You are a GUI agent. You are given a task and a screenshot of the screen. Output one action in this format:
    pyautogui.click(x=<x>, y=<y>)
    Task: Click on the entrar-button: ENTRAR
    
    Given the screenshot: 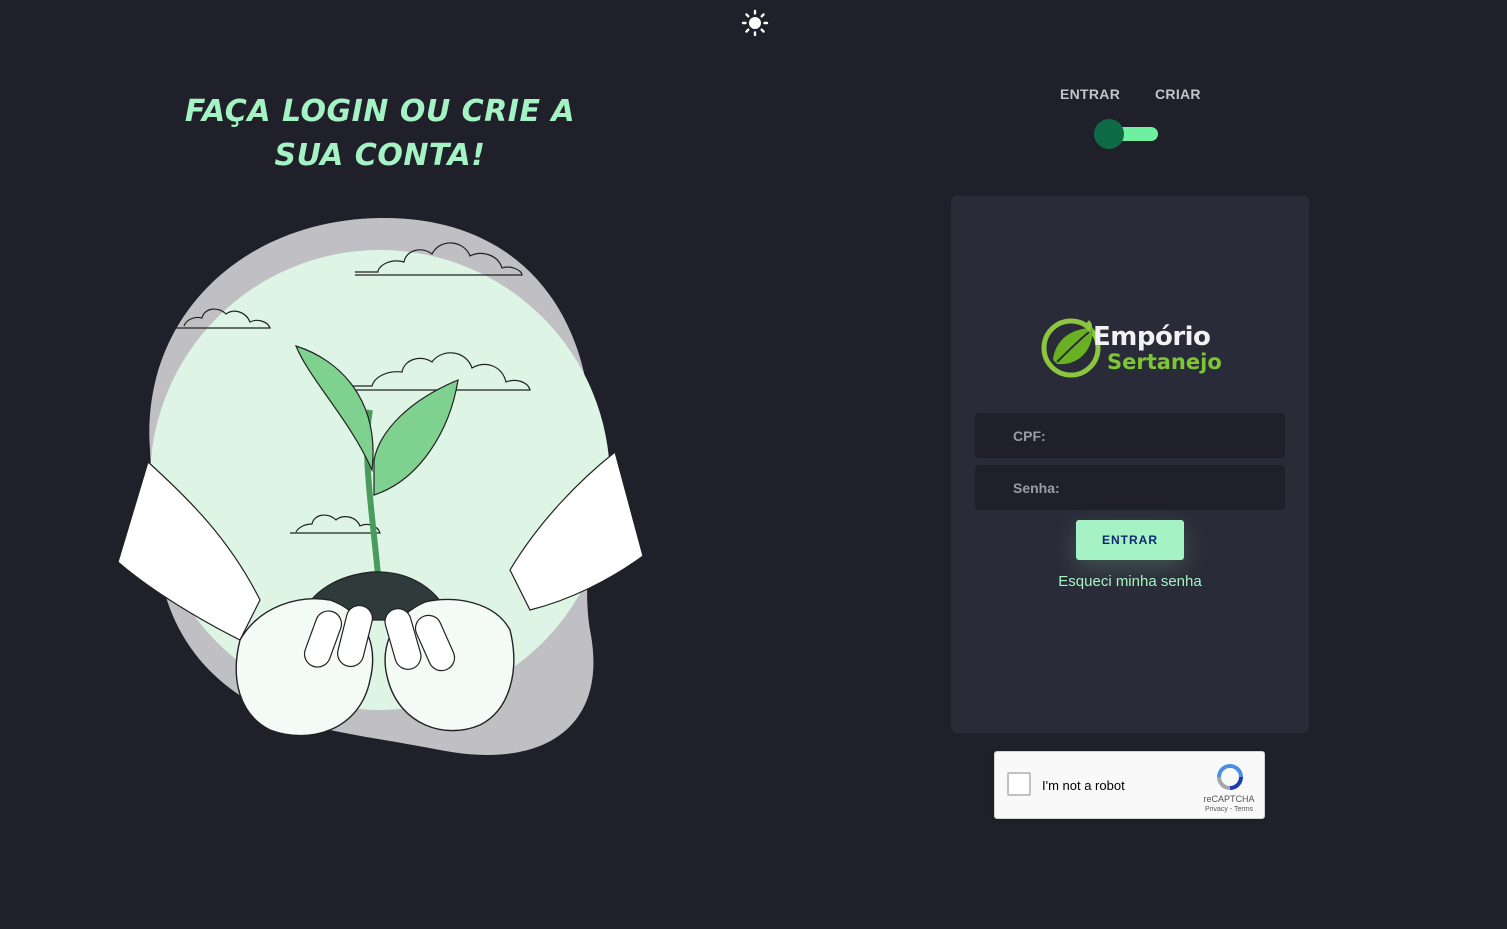 What is the action you would take?
    pyautogui.click(x=1130, y=540)
    